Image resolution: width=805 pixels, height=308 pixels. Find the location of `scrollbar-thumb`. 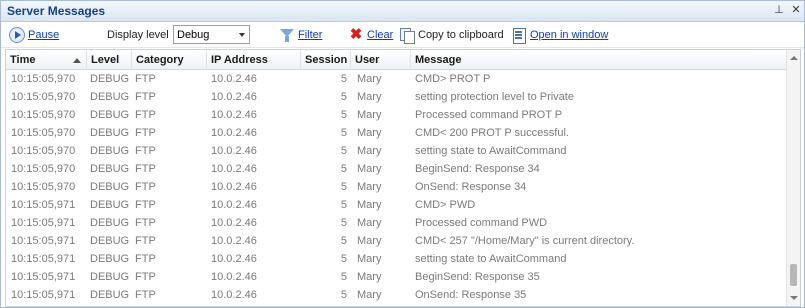

scrollbar-thumb is located at coordinates (793, 275).